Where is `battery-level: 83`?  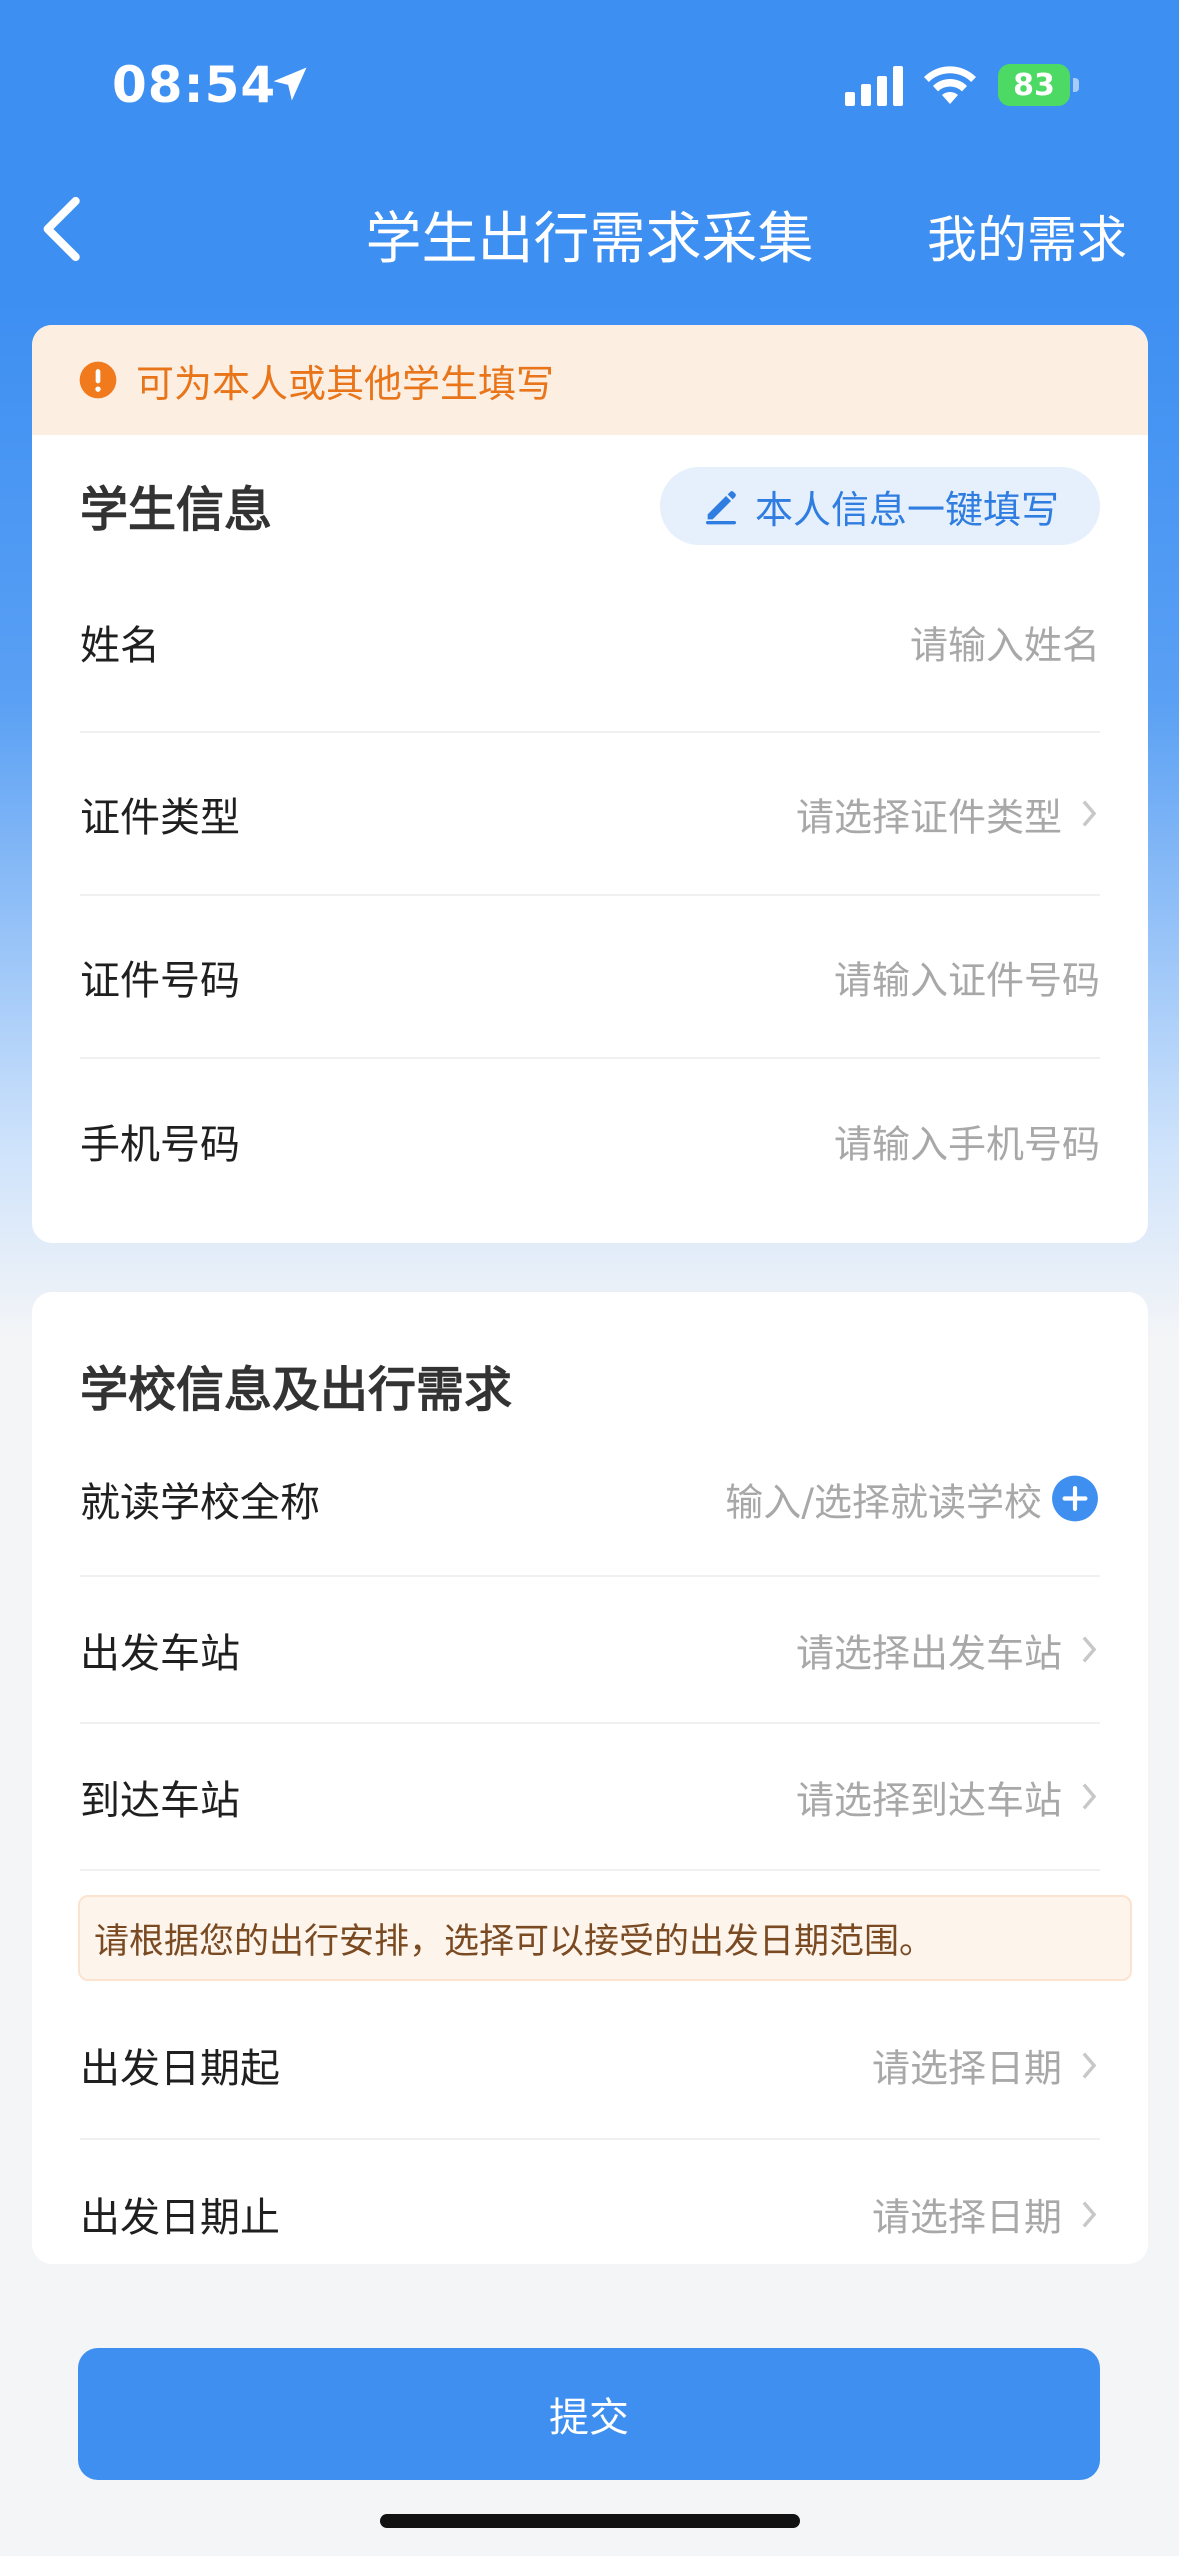 battery-level: 83 is located at coordinates (1034, 85).